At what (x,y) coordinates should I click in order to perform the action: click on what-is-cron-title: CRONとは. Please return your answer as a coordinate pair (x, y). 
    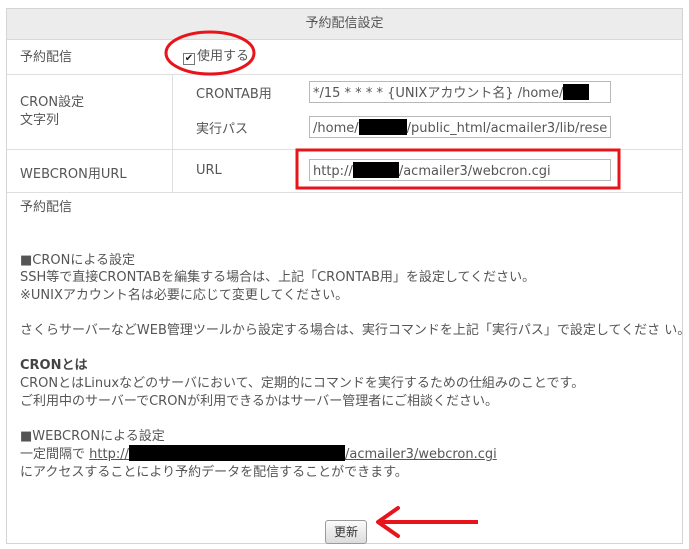
    Looking at the image, I should click on (54, 366).